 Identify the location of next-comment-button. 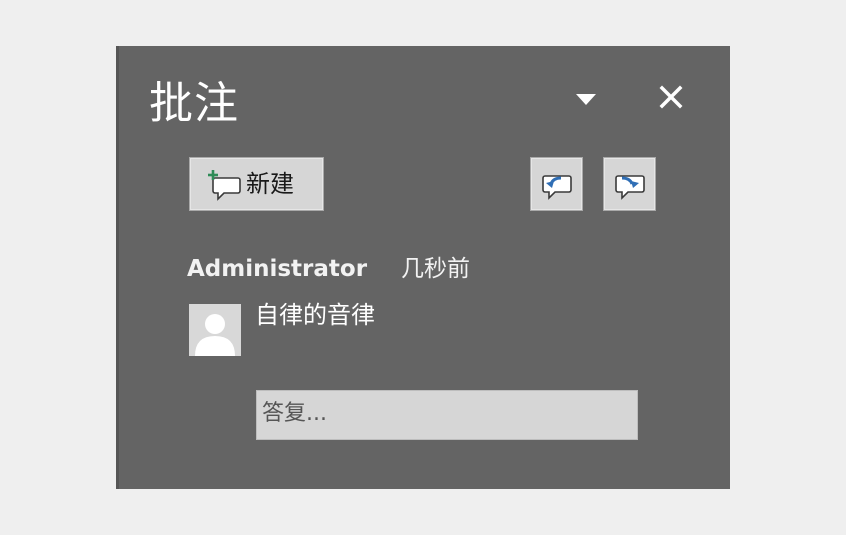
(629, 184).